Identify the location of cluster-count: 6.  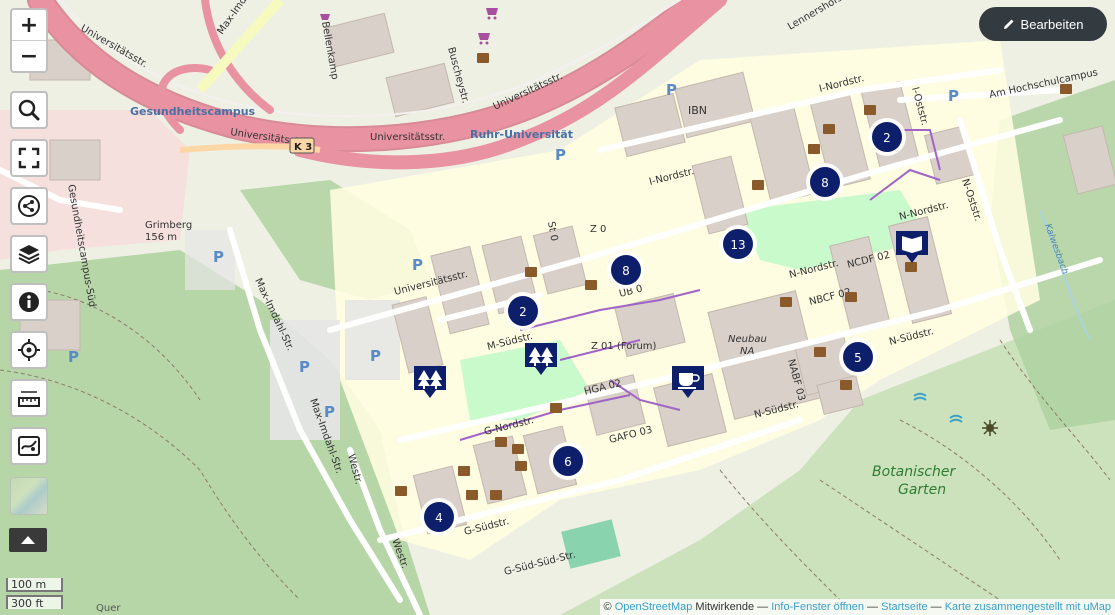
(568, 462).